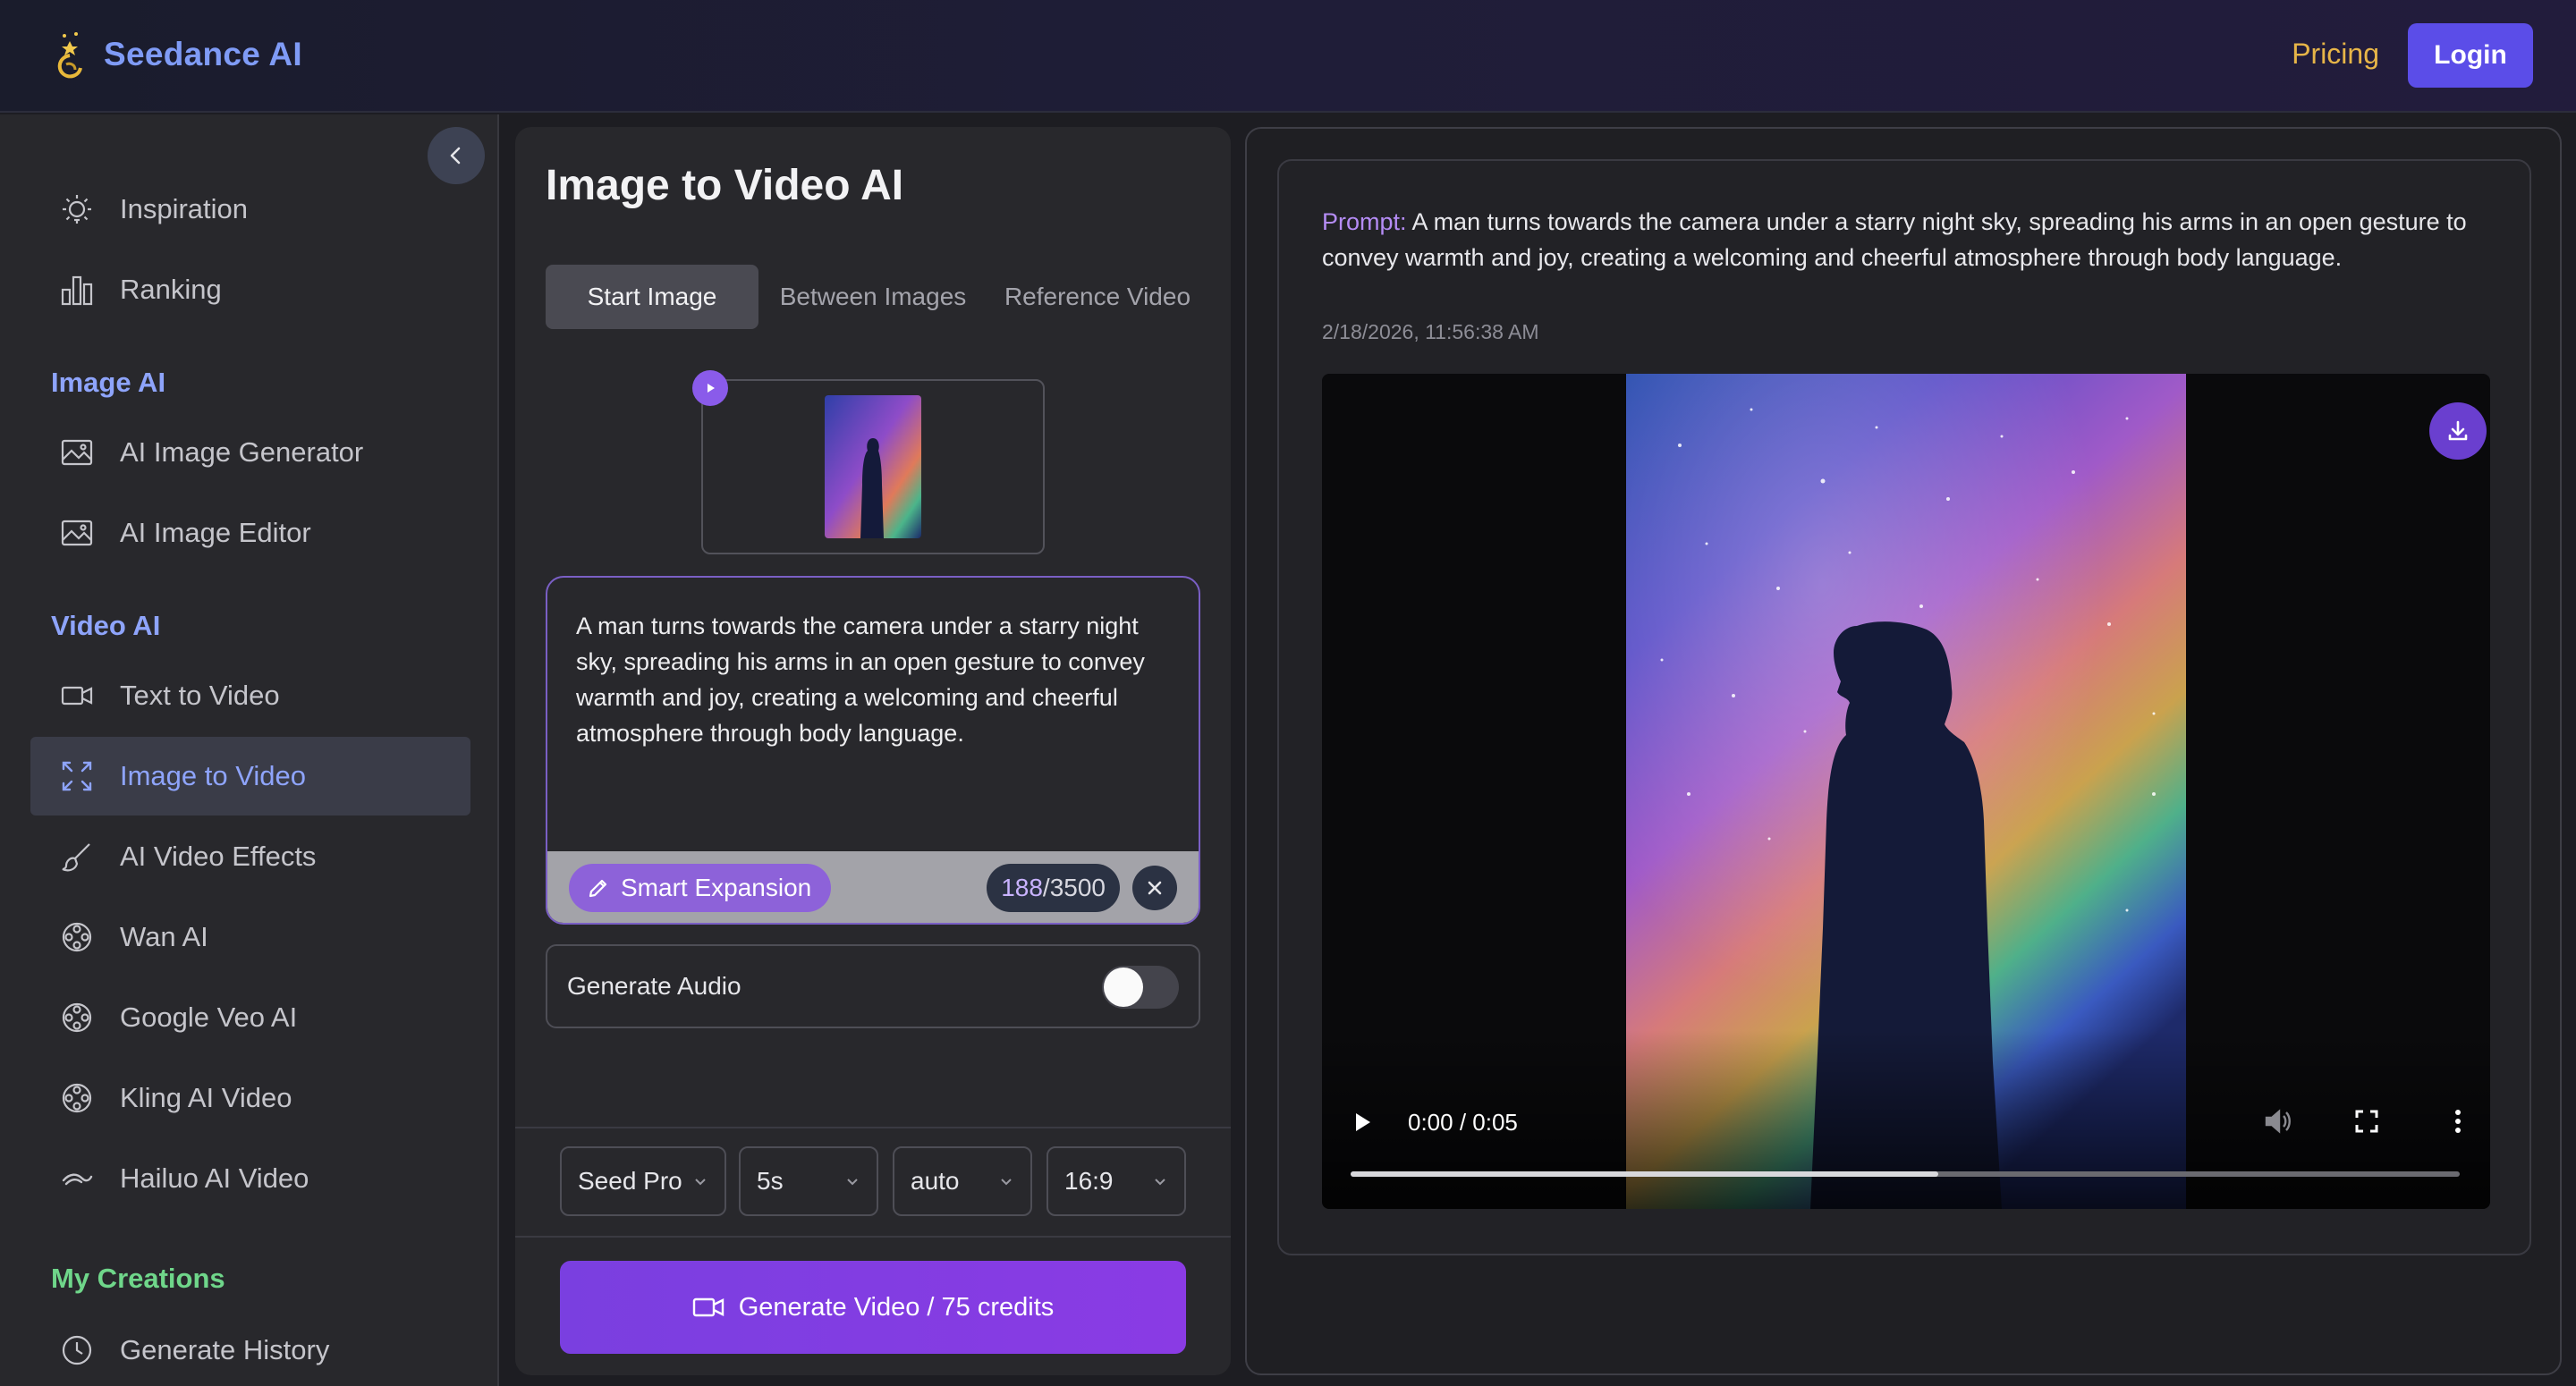  What do you see at coordinates (770, 1181) in the screenshot?
I see `duration-select-value: 5s` at bounding box center [770, 1181].